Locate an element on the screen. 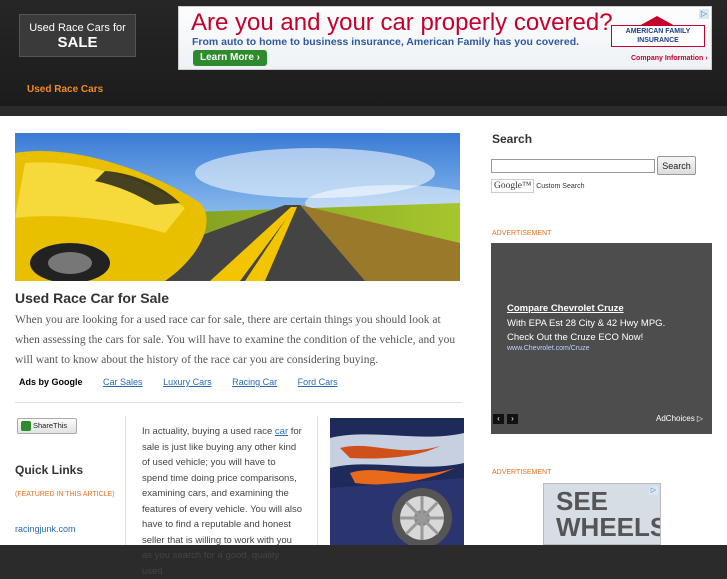 This screenshot has width=727, height=579. brand-logo: AMERICAN FAMILY INSURANCE is located at coordinates (658, 36).